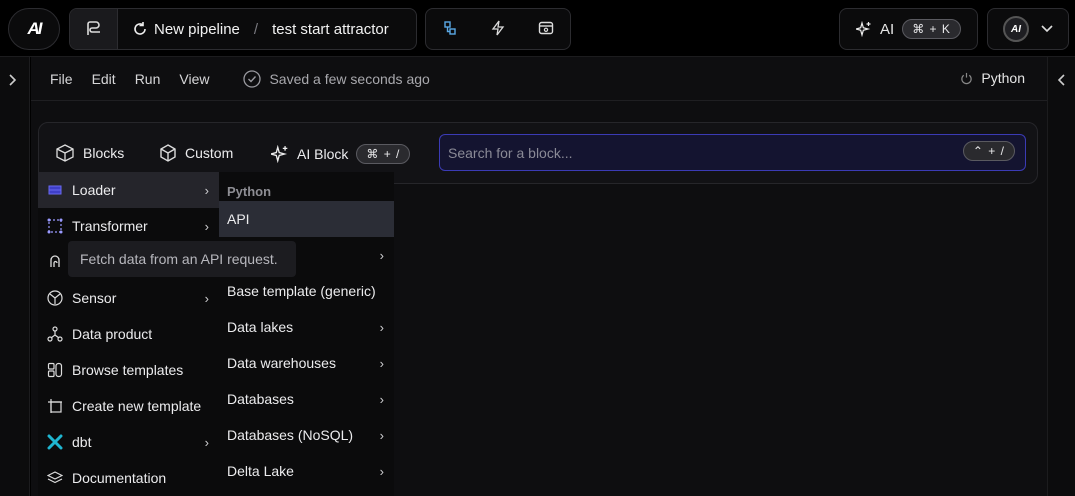  What do you see at coordinates (306, 399) in the screenshot?
I see `submenu-item-databases: Databases ›` at bounding box center [306, 399].